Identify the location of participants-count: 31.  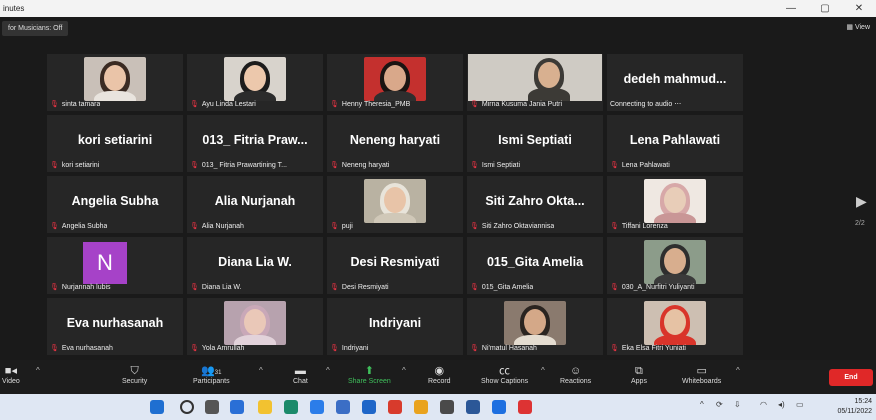
(218, 373).